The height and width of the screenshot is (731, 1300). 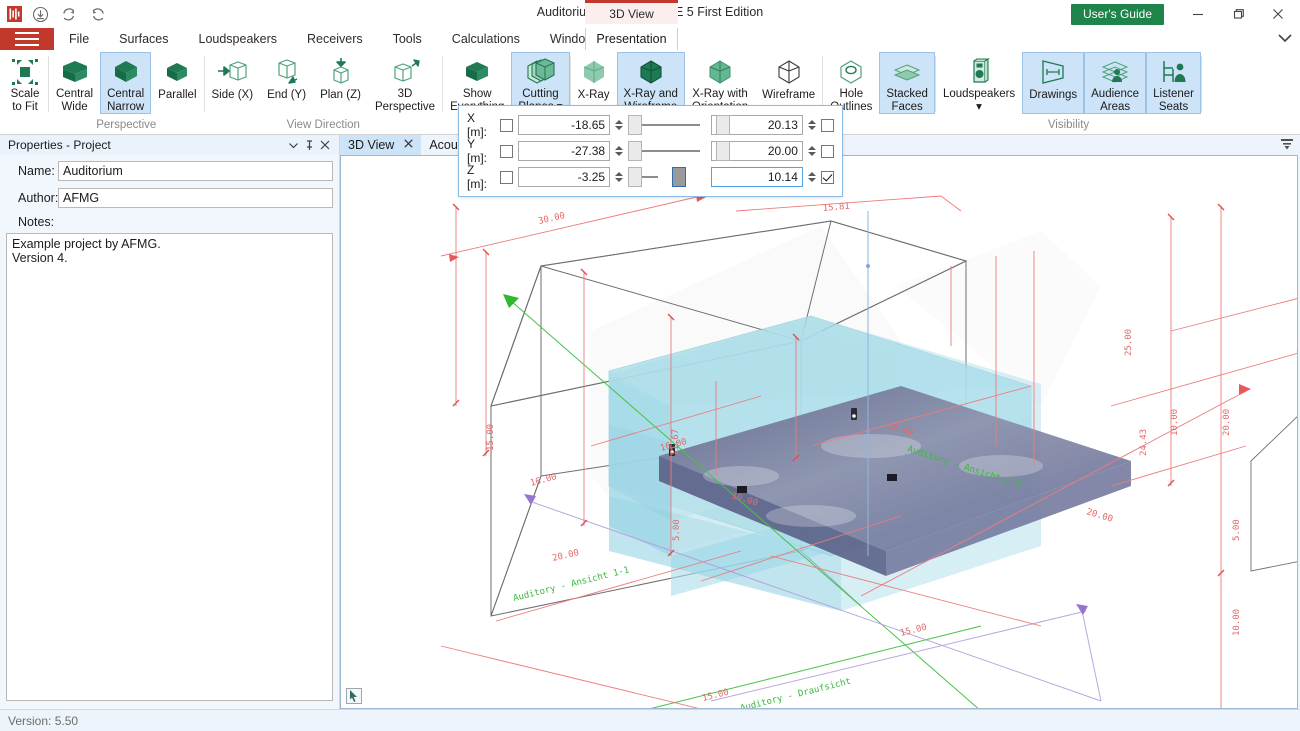 I want to click on tab-label: 3D View, so click(x=371, y=145).